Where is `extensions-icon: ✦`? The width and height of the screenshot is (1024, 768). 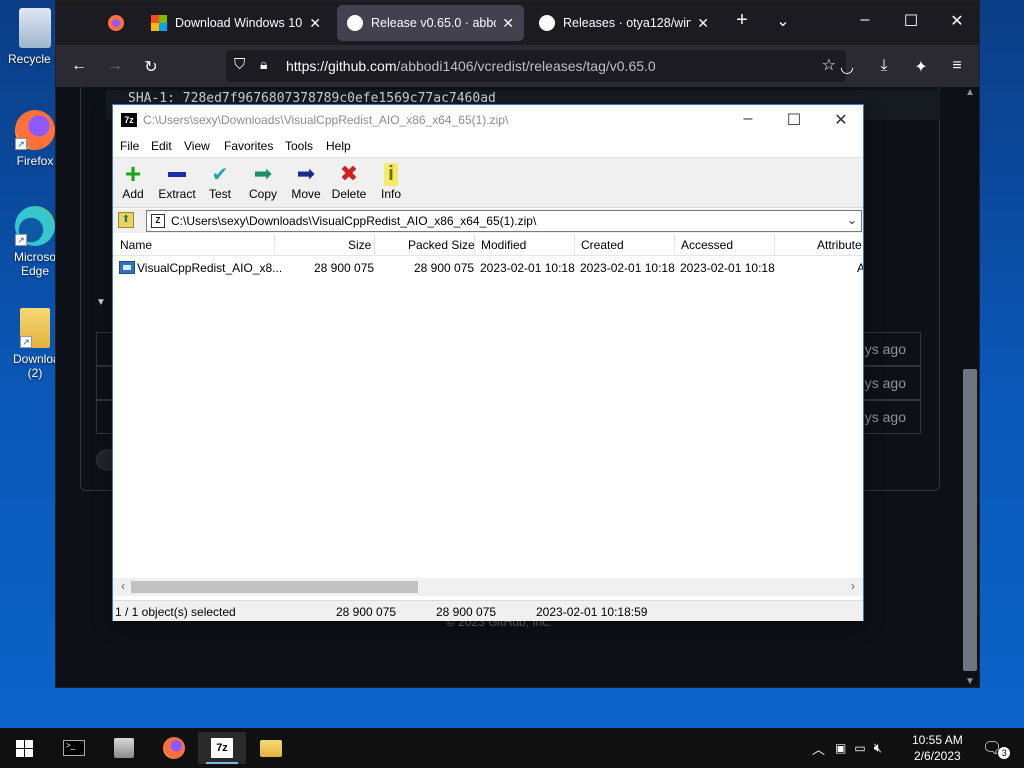 extensions-icon: ✦ is located at coordinates (921, 67).